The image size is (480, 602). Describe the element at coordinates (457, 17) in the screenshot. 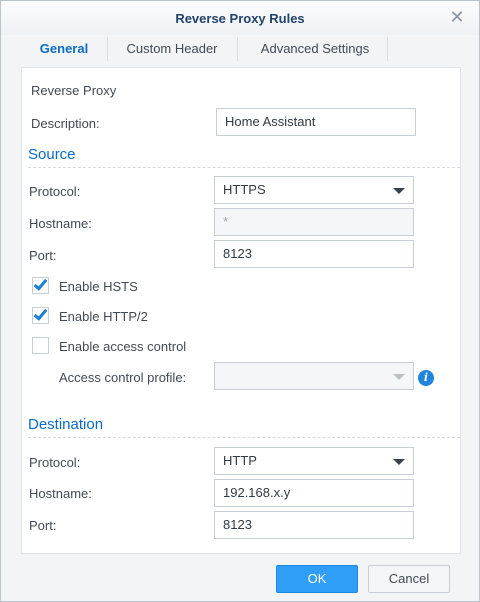

I see `close-icon: ✕` at that location.